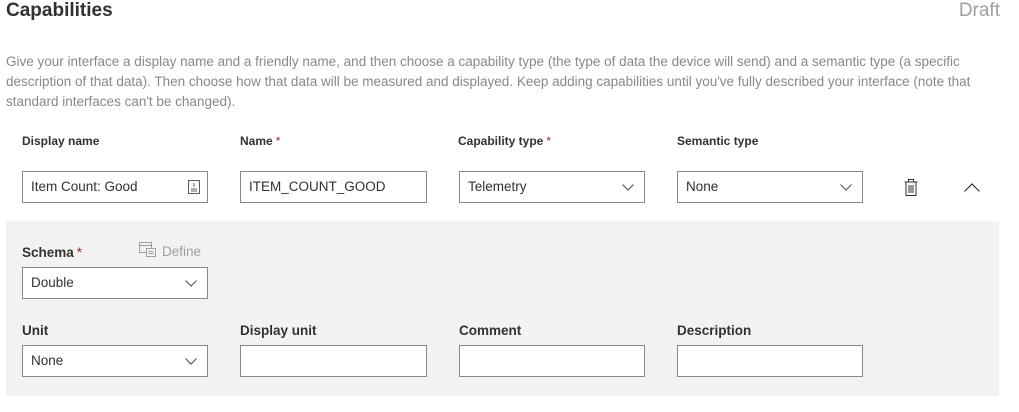 Image resolution: width=1019 pixels, height=412 pixels. Describe the element at coordinates (260, 141) in the screenshot. I see `name-label: Name *` at that location.